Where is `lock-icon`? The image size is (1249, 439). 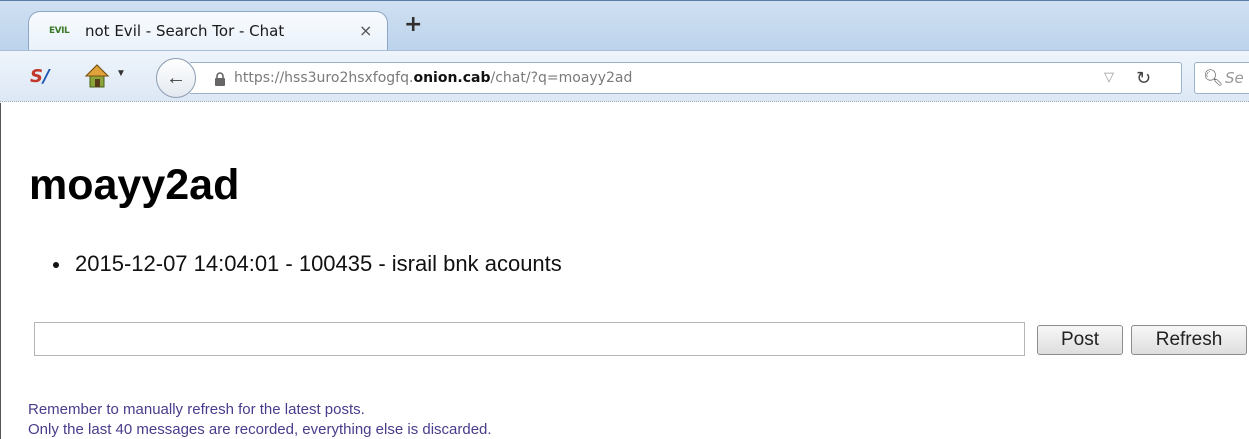 lock-icon is located at coordinates (220, 79).